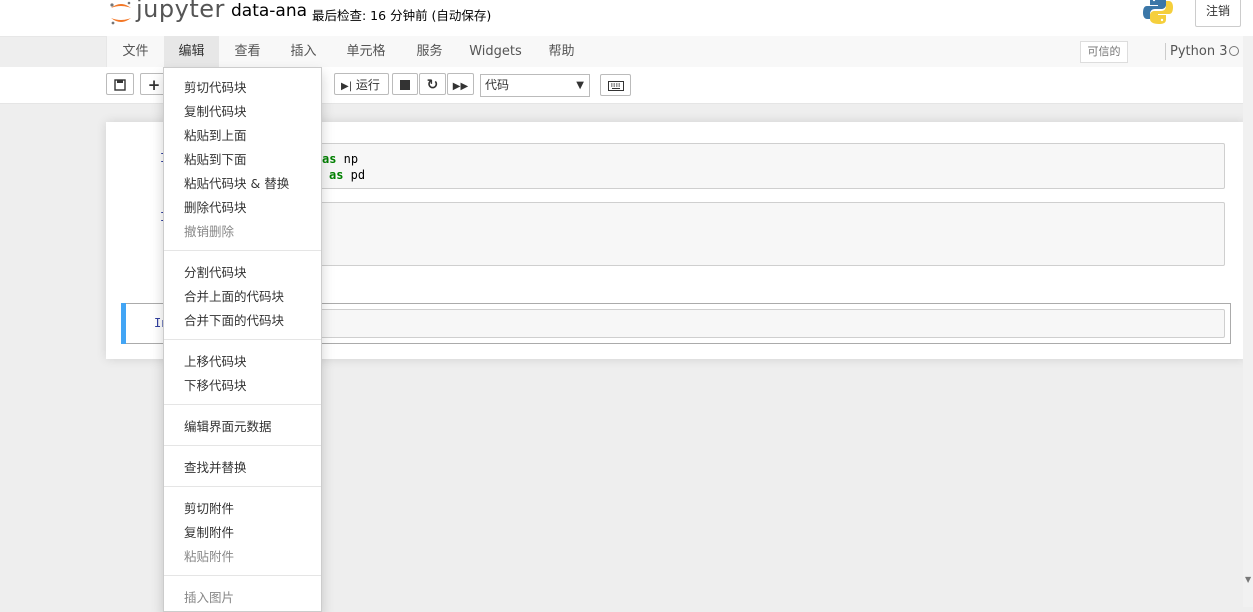  I want to click on cell-type-value: 代码, so click(497, 85).